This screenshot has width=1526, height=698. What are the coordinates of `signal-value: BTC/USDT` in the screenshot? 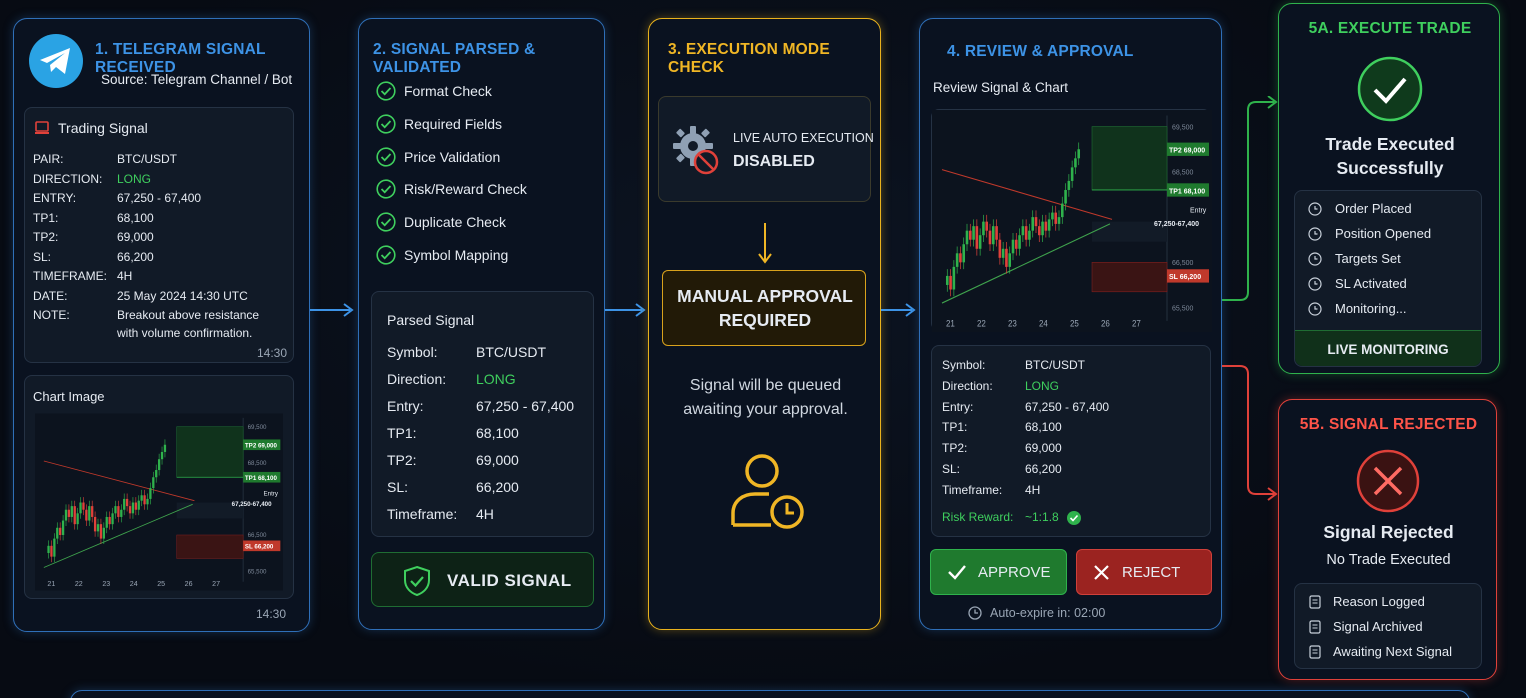 It's located at (147, 159).